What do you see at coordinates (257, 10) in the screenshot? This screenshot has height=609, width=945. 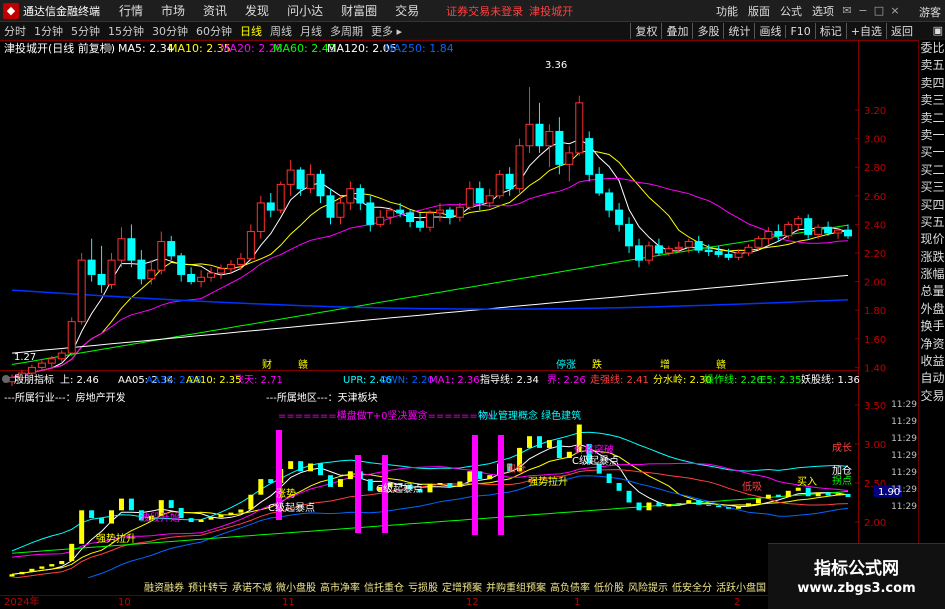 I see `menu-discover: 发现` at bounding box center [257, 10].